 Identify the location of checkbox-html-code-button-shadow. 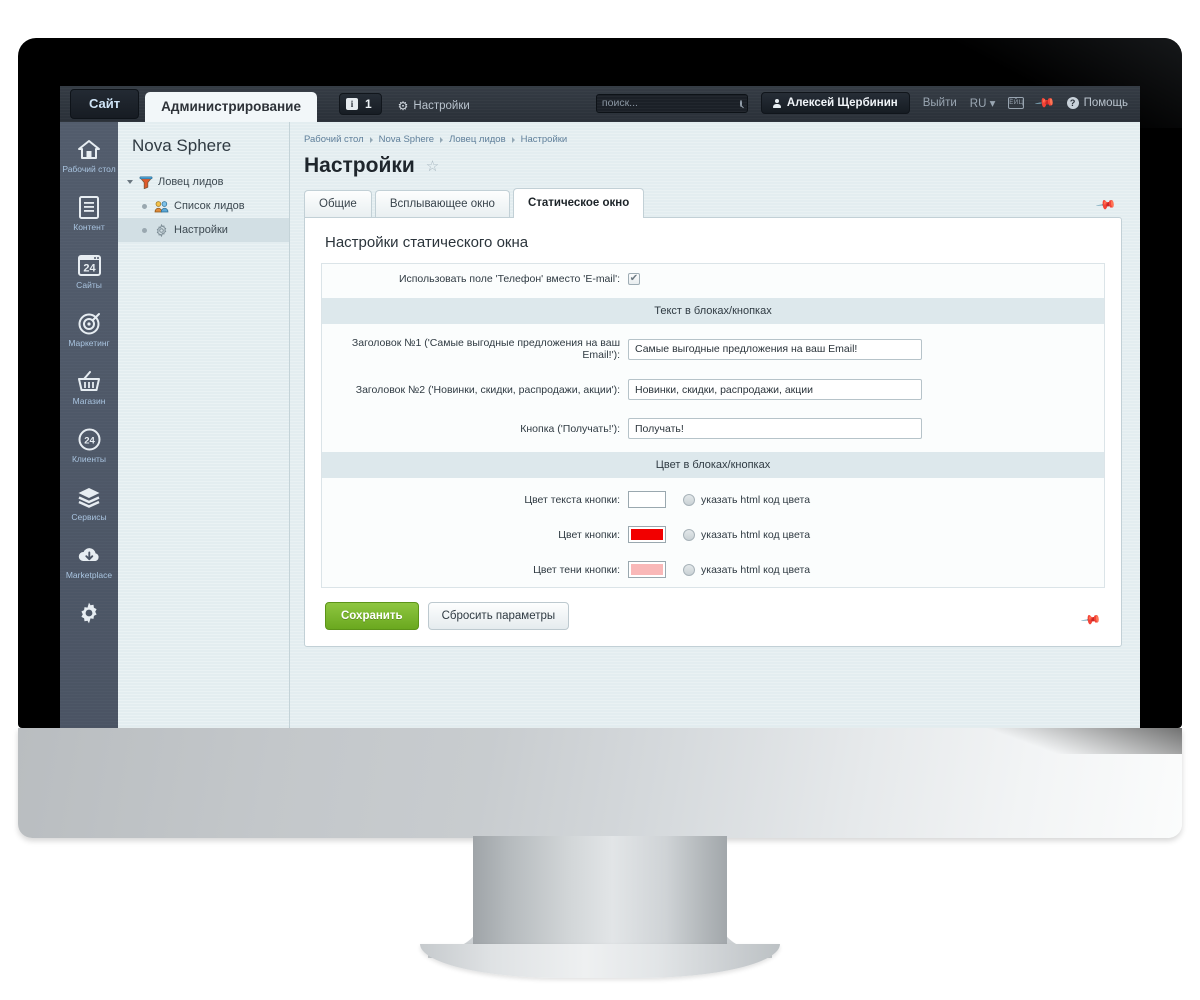
(689, 569).